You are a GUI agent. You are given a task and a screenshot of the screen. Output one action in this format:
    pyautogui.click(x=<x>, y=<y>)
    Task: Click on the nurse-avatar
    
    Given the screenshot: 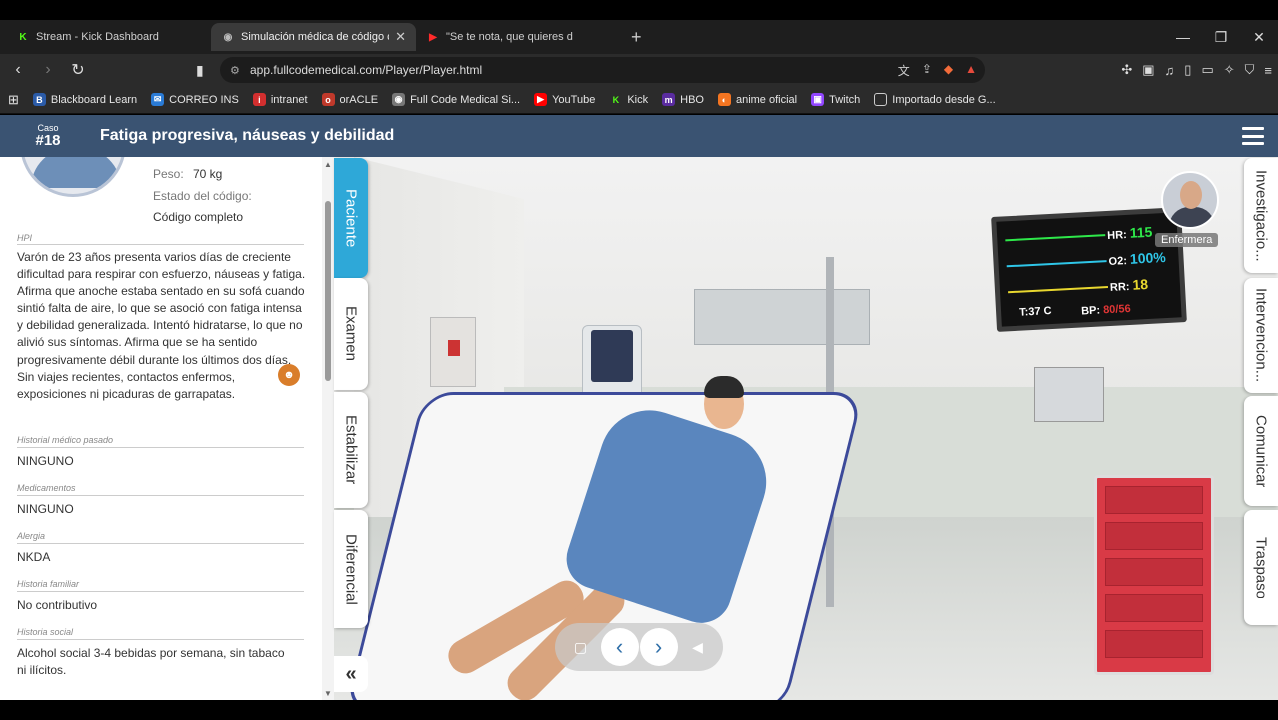 What is the action you would take?
    pyautogui.click(x=1190, y=200)
    